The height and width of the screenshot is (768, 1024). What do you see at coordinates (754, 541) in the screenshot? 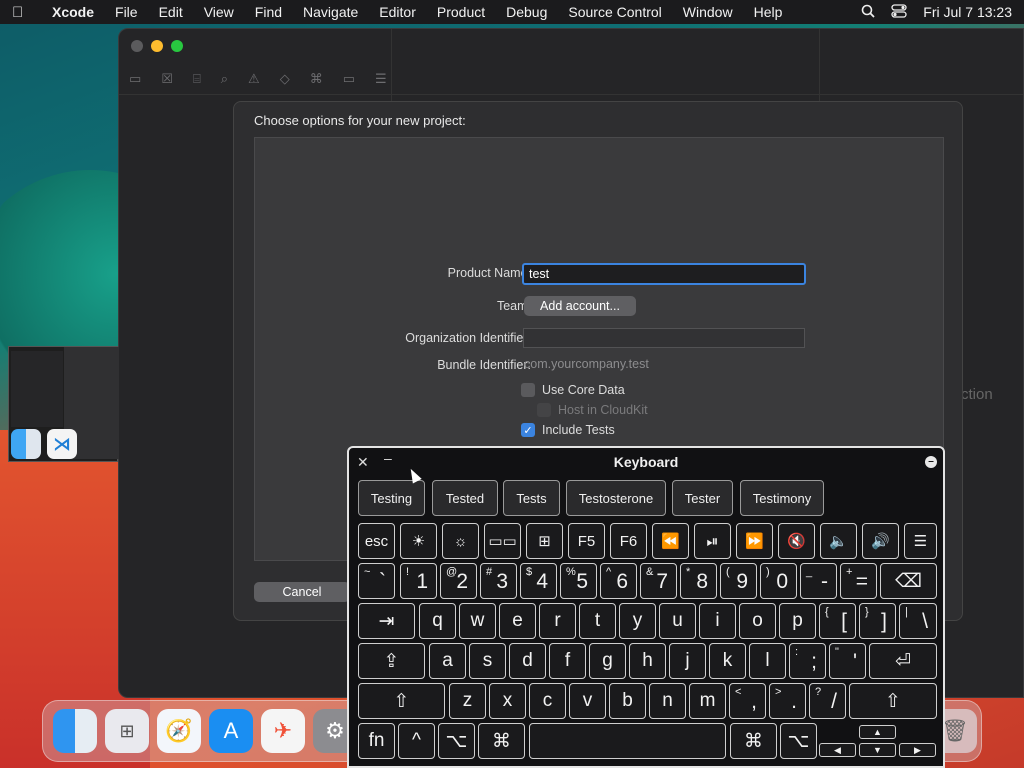
I see `key-fast-forward: ⏩` at bounding box center [754, 541].